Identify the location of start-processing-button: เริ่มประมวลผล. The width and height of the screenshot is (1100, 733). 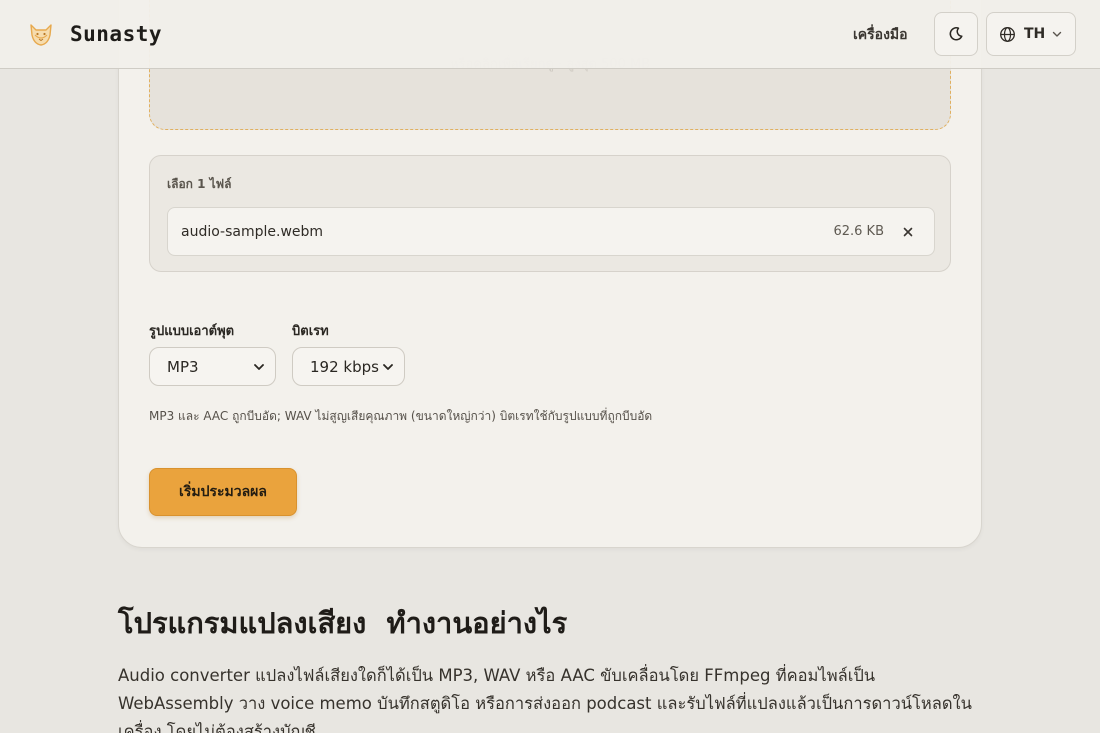
(223, 492).